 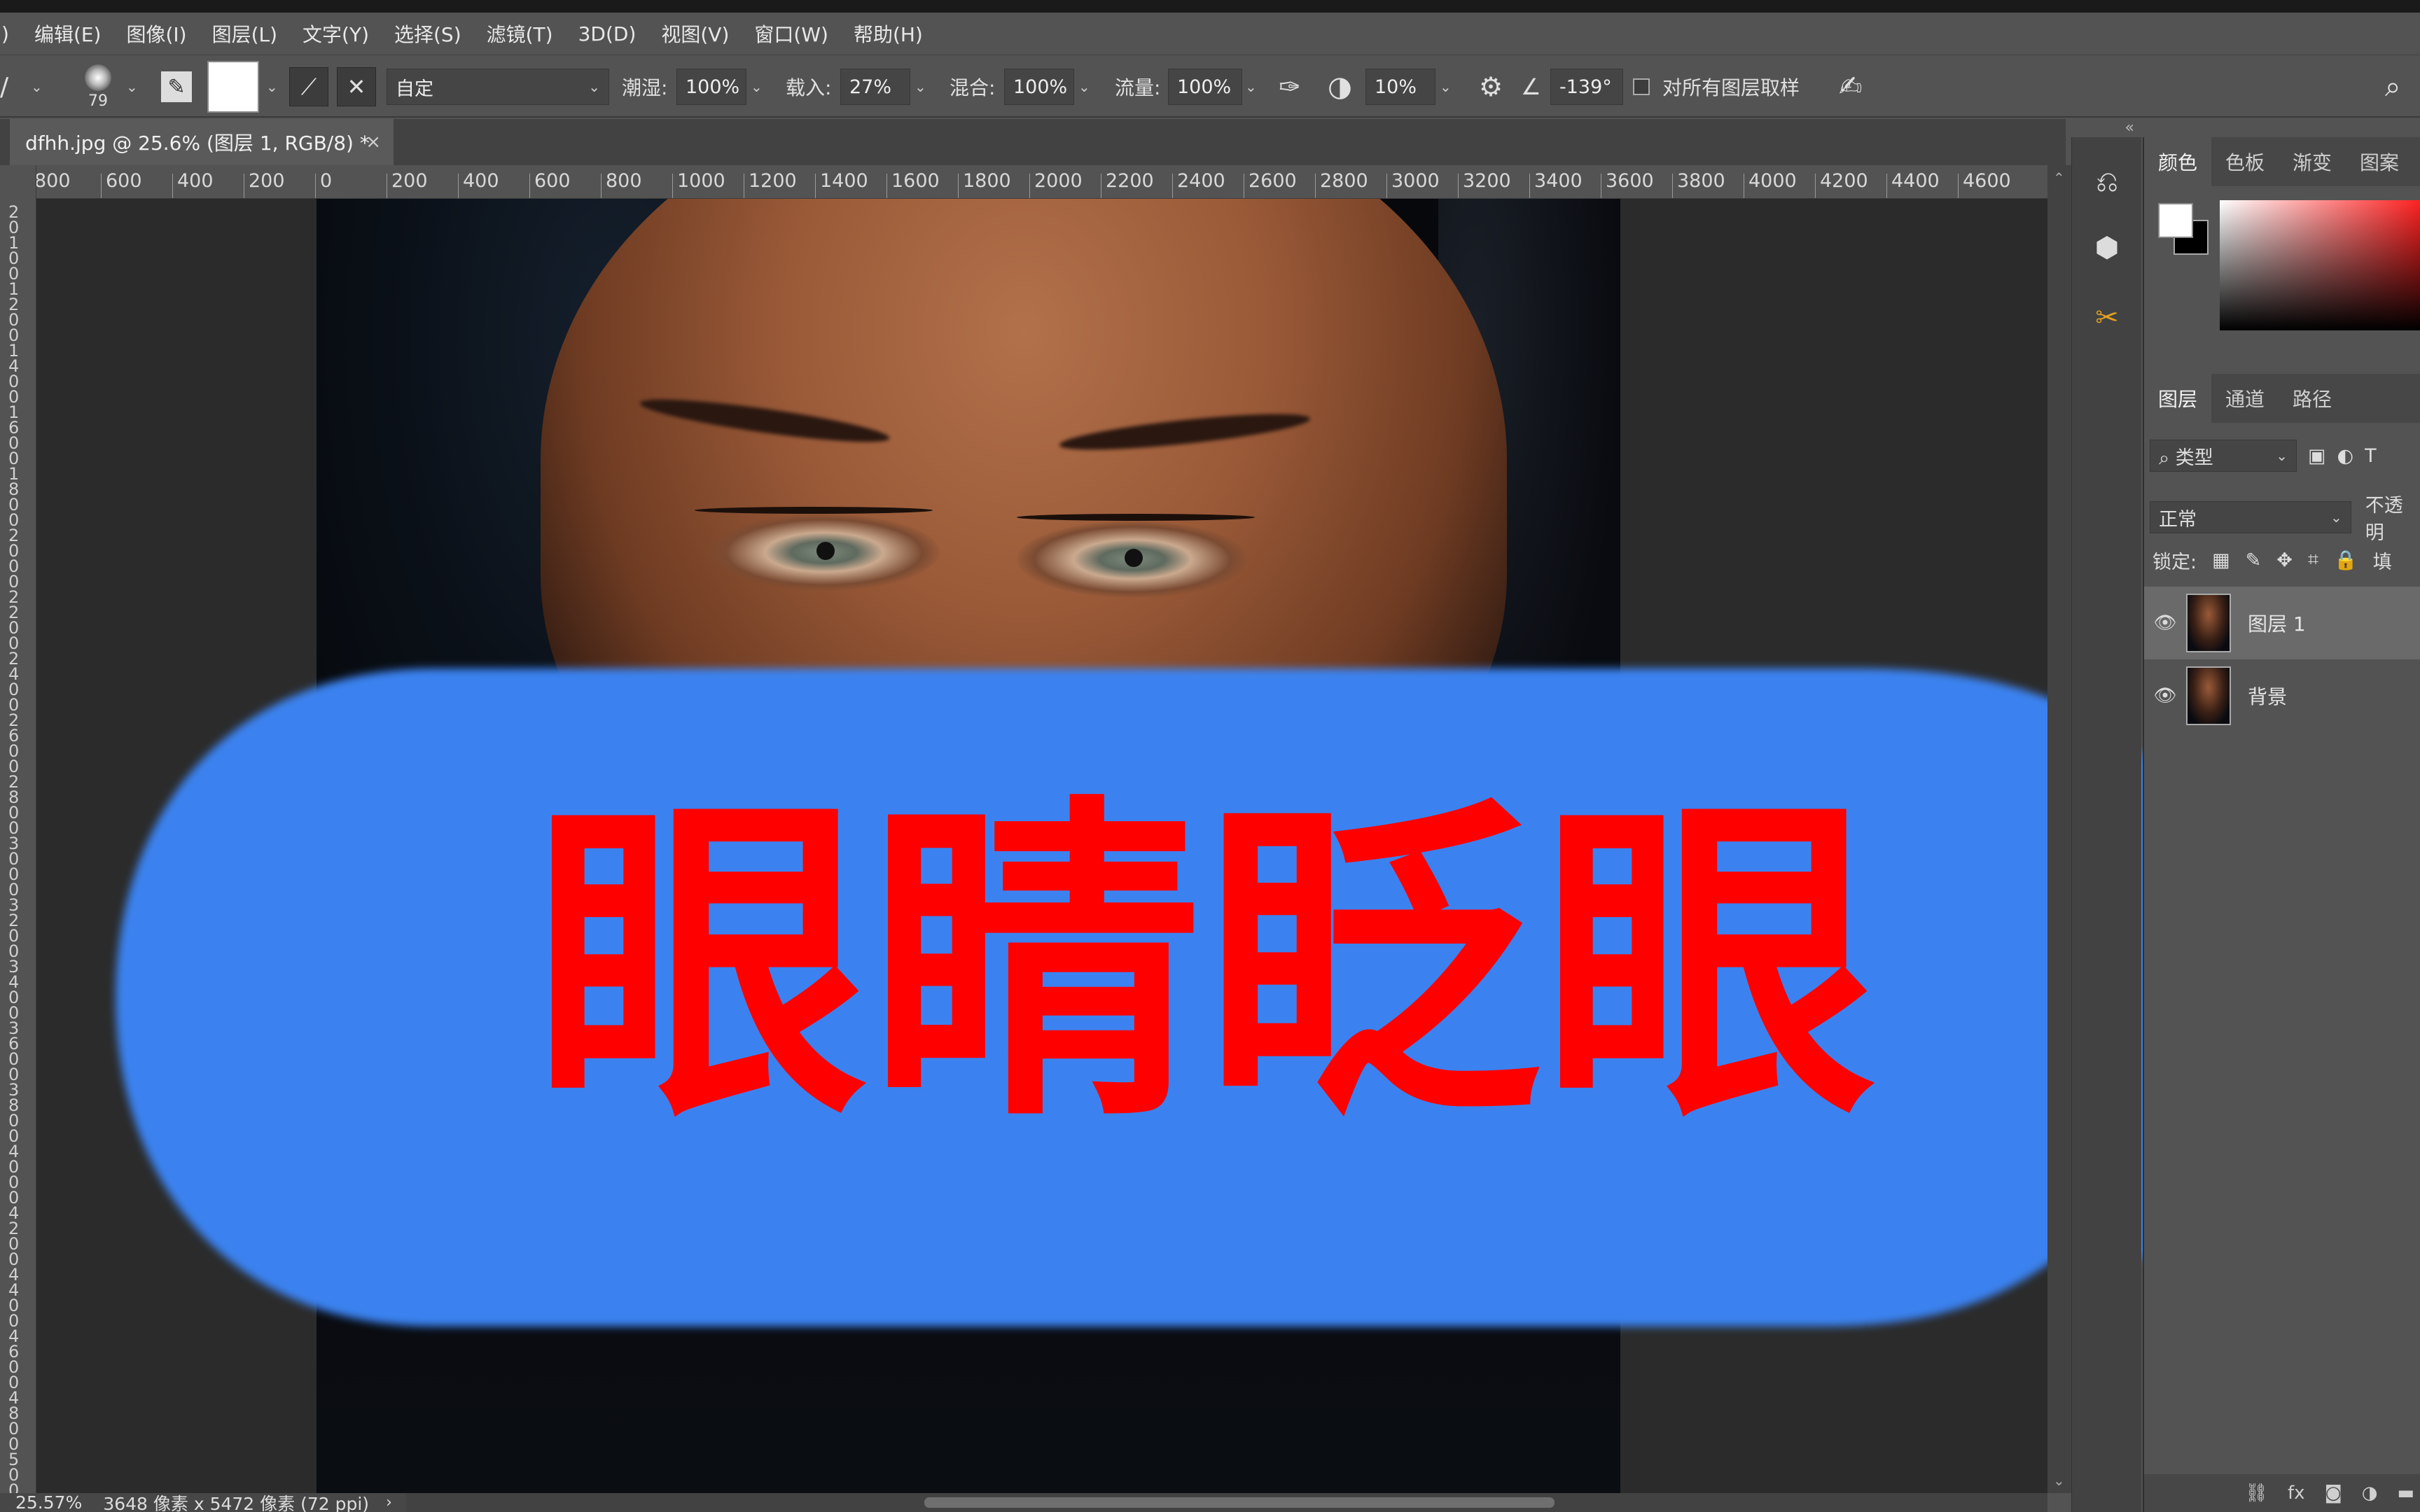 I want to click on type-filter-icon: T, so click(x=2371, y=456).